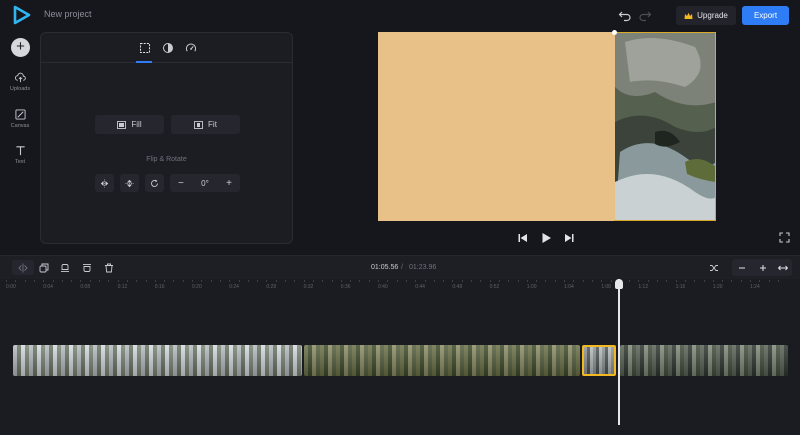 The width and height of the screenshot is (800, 435). What do you see at coordinates (20, 151) in the screenshot?
I see `text-icon` at bounding box center [20, 151].